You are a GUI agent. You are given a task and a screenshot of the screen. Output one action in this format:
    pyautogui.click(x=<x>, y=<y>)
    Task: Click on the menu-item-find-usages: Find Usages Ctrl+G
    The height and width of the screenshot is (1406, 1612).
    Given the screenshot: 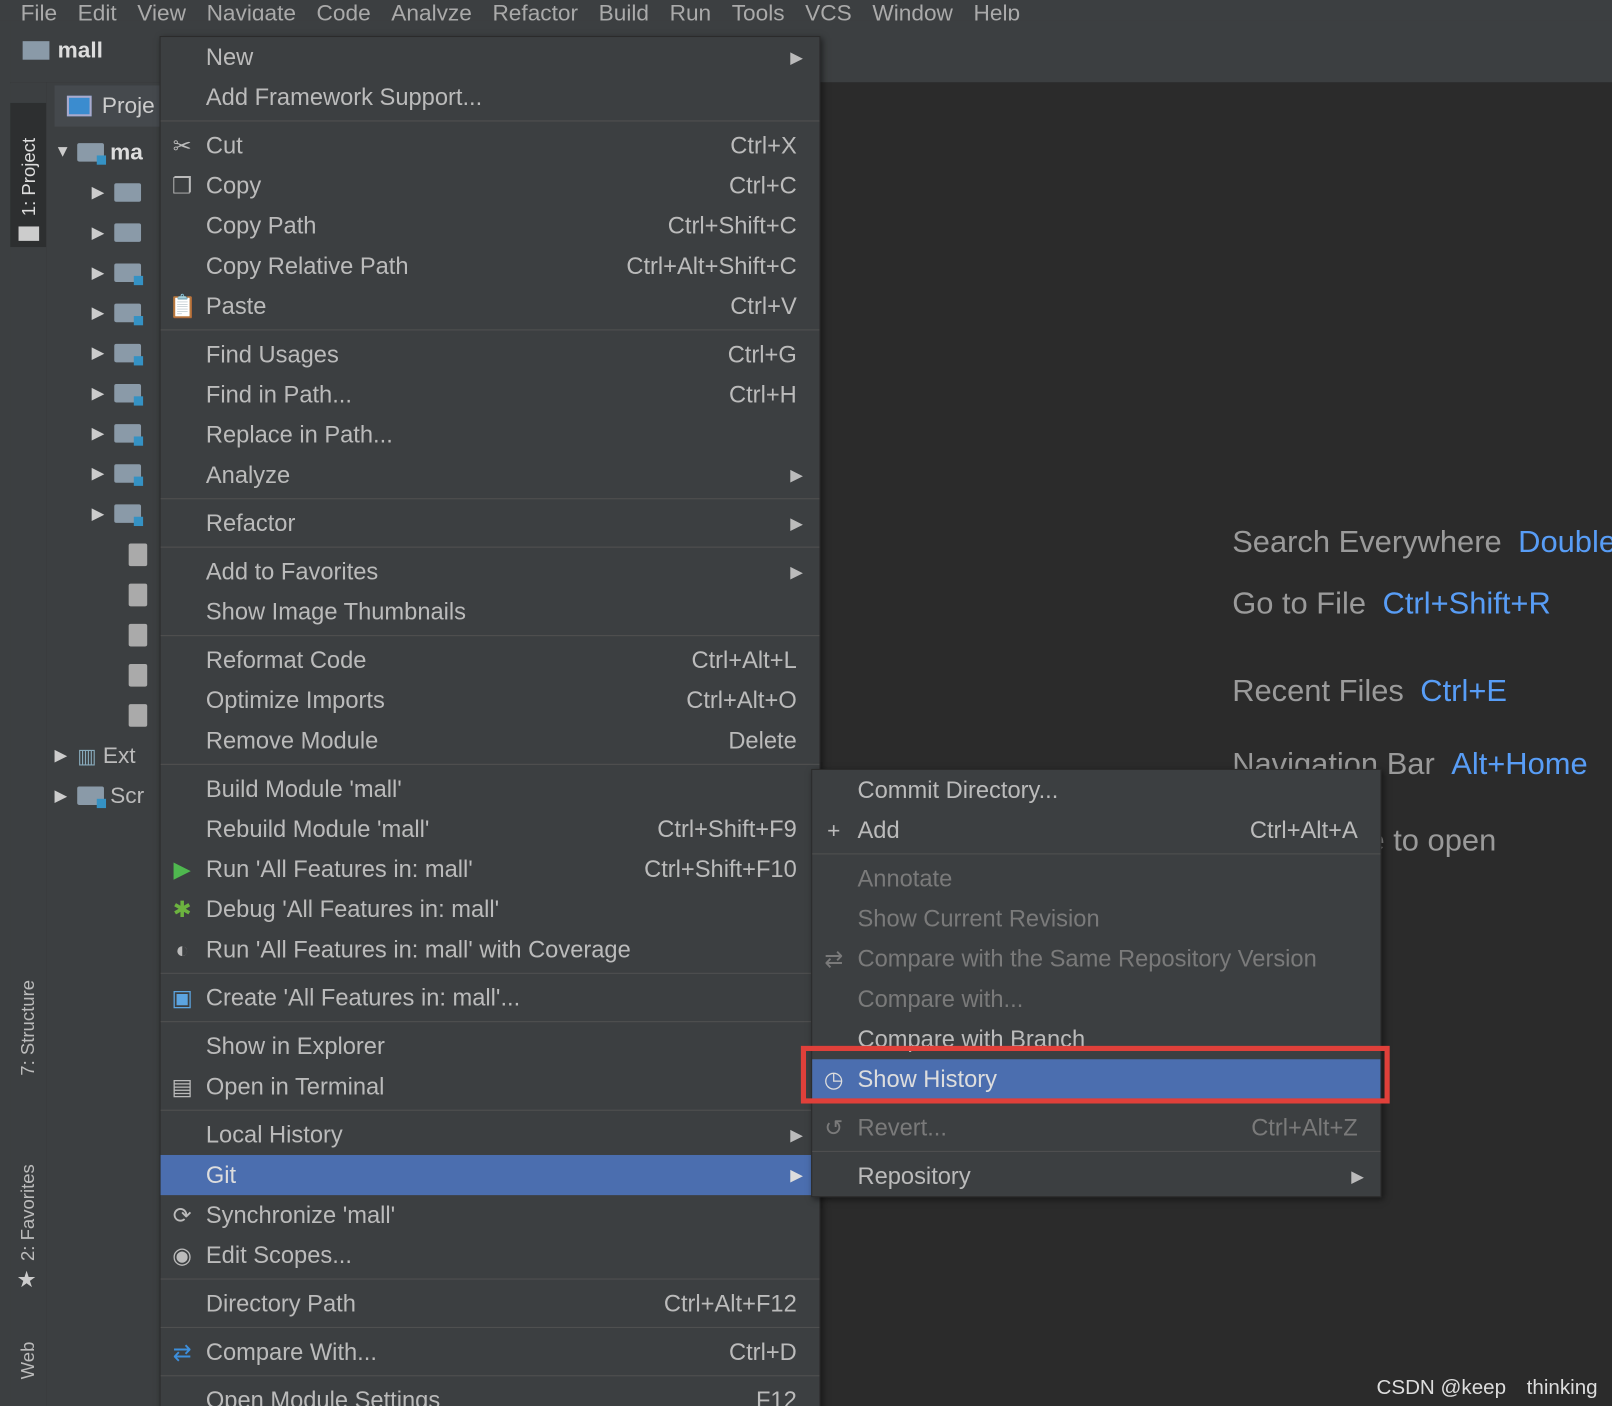 What is the action you would take?
    pyautogui.click(x=490, y=355)
    